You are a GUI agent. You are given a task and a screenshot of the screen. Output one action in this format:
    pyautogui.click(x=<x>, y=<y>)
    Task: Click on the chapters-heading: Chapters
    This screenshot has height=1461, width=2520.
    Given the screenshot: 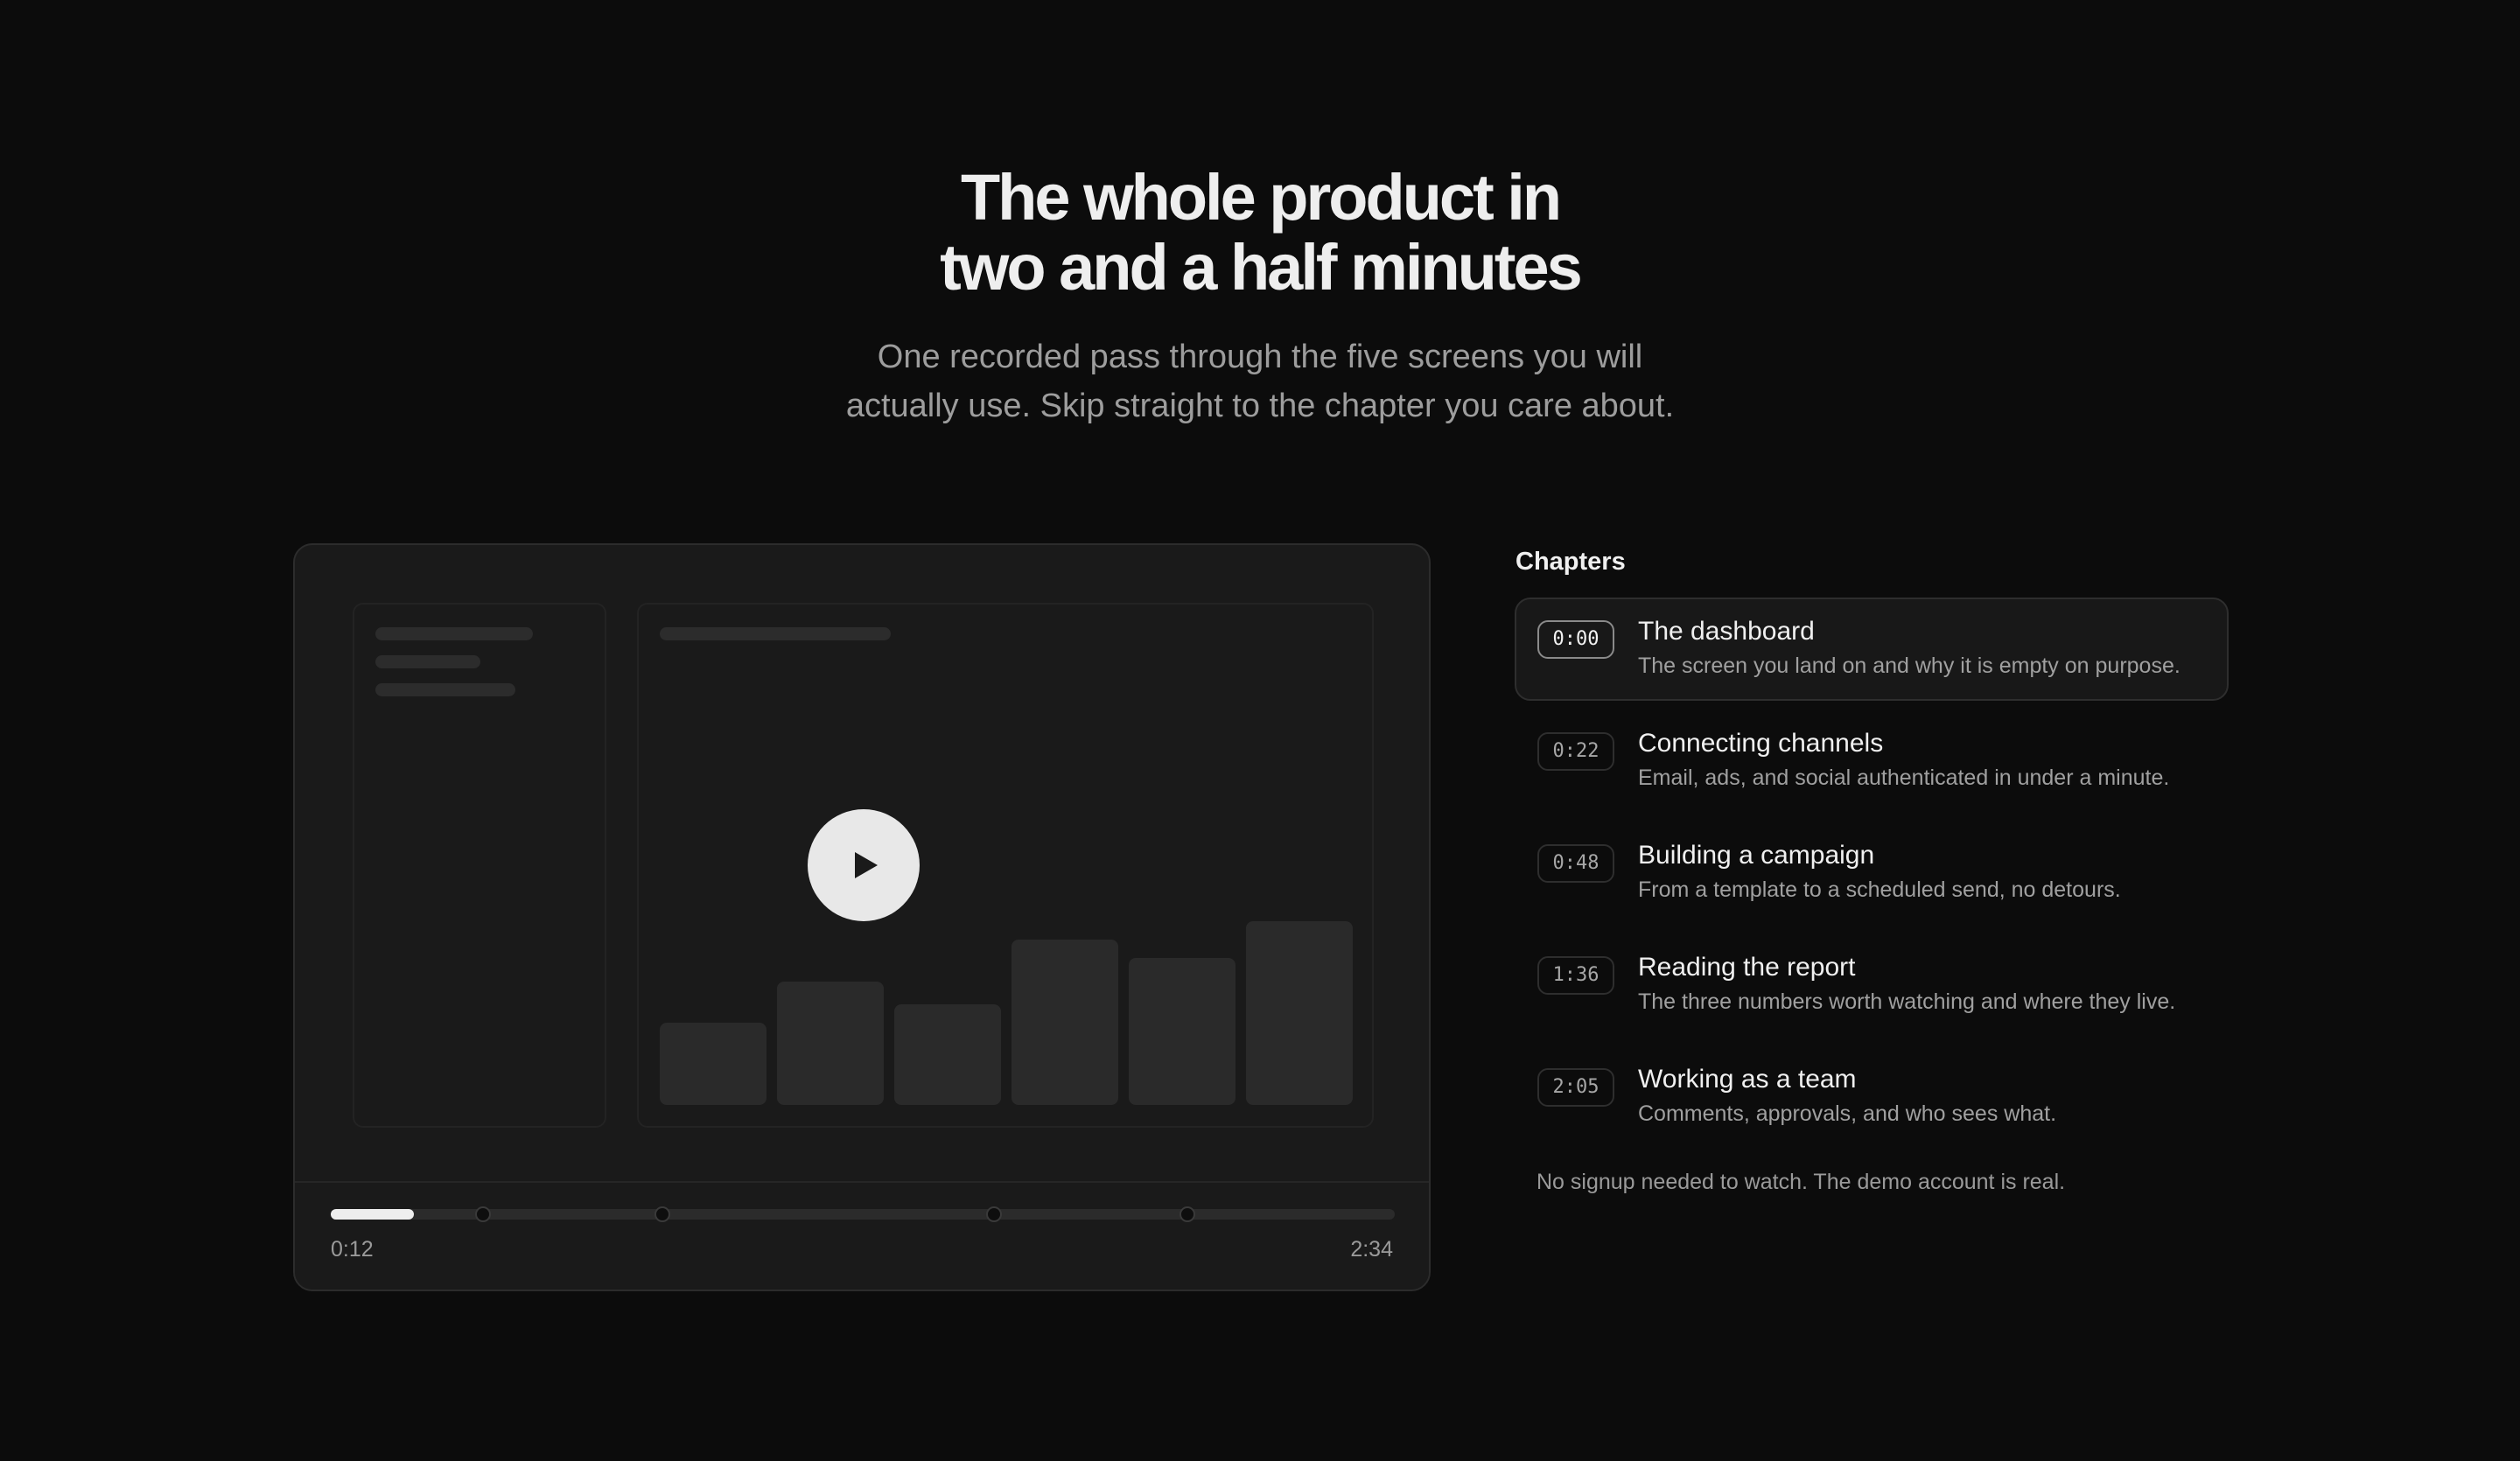 What is the action you would take?
    pyautogui.click(x=1571, y=562)
    